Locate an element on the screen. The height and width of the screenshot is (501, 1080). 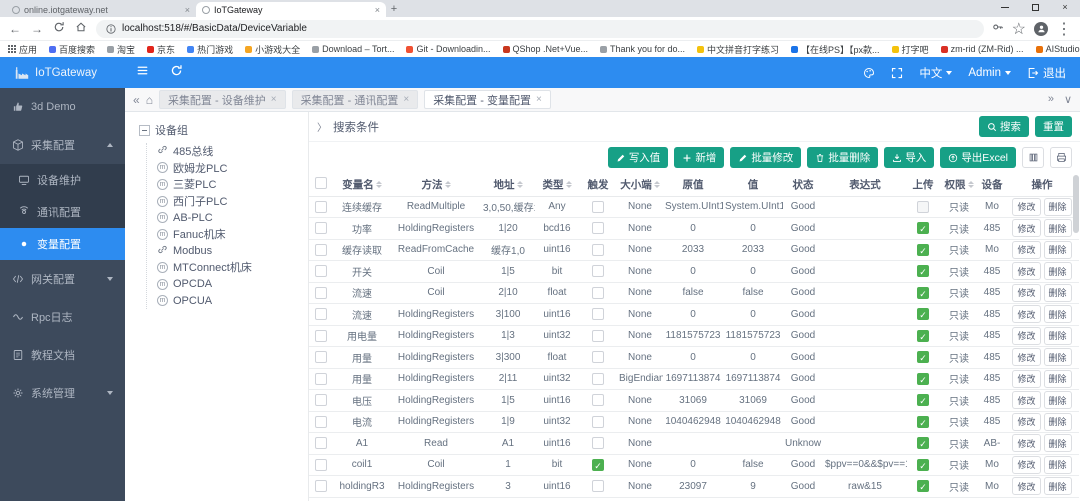
tree-node: m AB-PLC is located at coordinates (232, 217).